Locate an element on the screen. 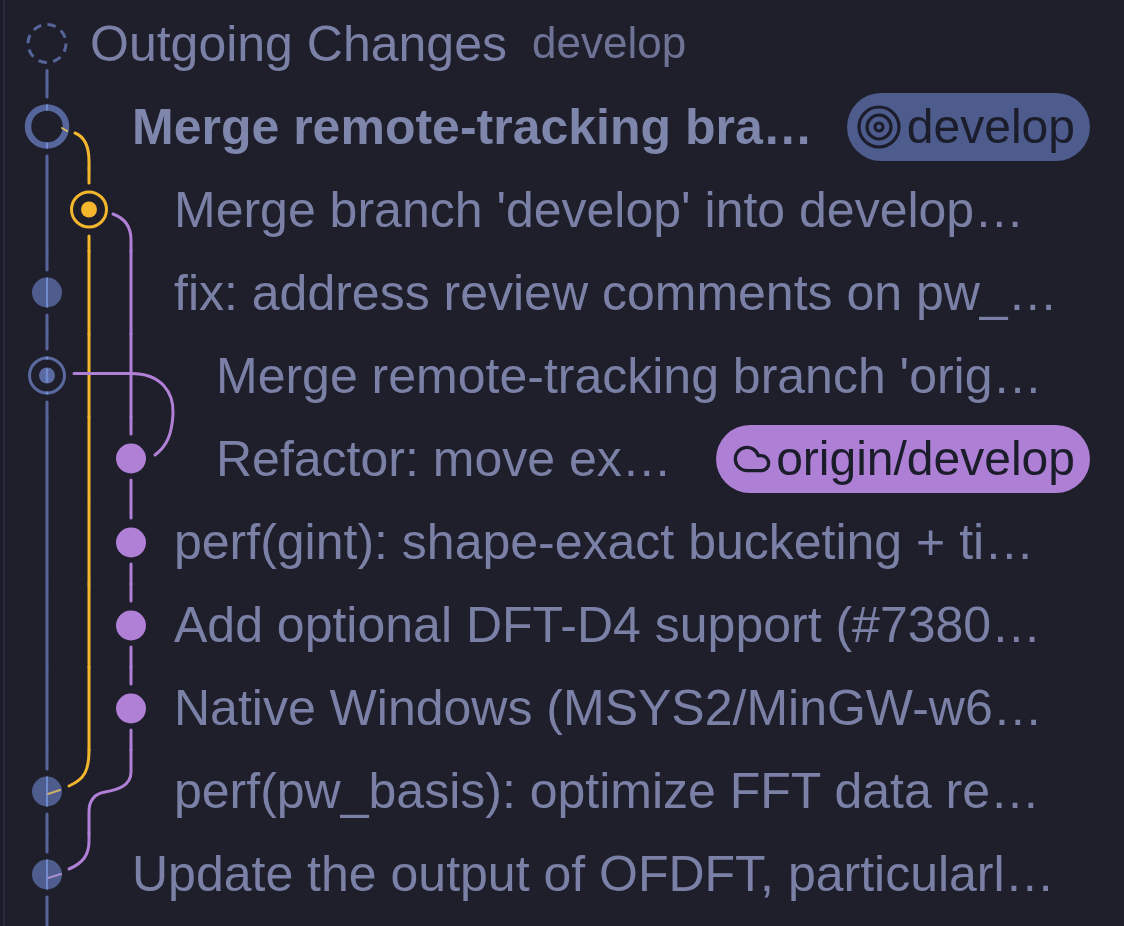 The width and height of the screenshot is (1124, 926). branch-name: develop is located at coordinates (609, 43).